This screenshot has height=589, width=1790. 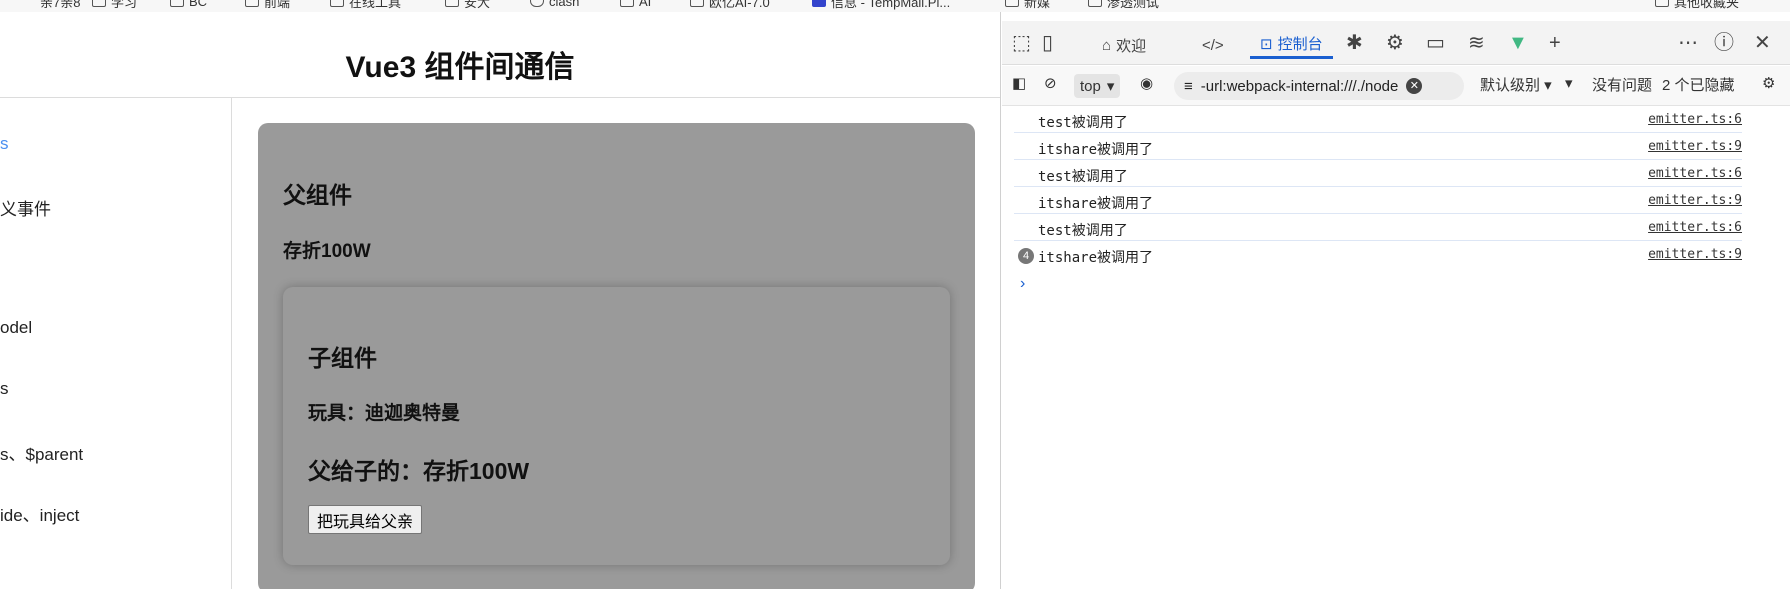 I want to click on close-icon: ✕, so click(x=1762, y=43).